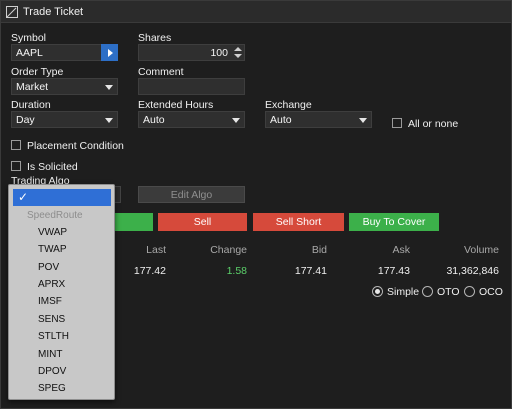  What do you see at coordinates (109, 52) in the screenshot?
I see `symbol-lookup-button` at bounding box center [109, 52].